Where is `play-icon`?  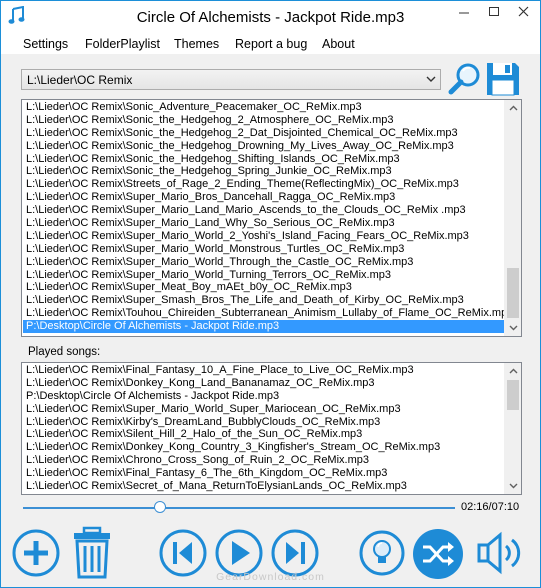 play-icon is located at coordinates (239, 553).